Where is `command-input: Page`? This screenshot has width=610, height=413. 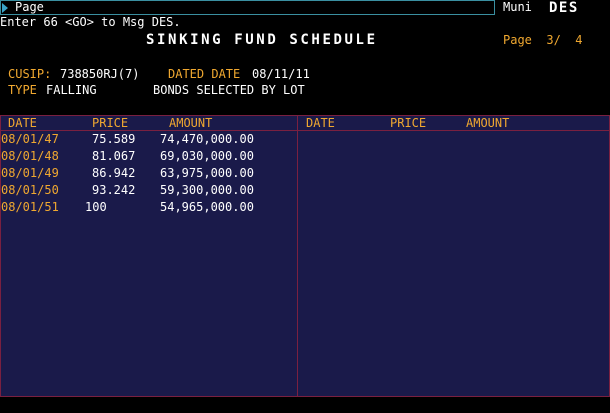
command-input: Page is located at coordinates (29, 7).